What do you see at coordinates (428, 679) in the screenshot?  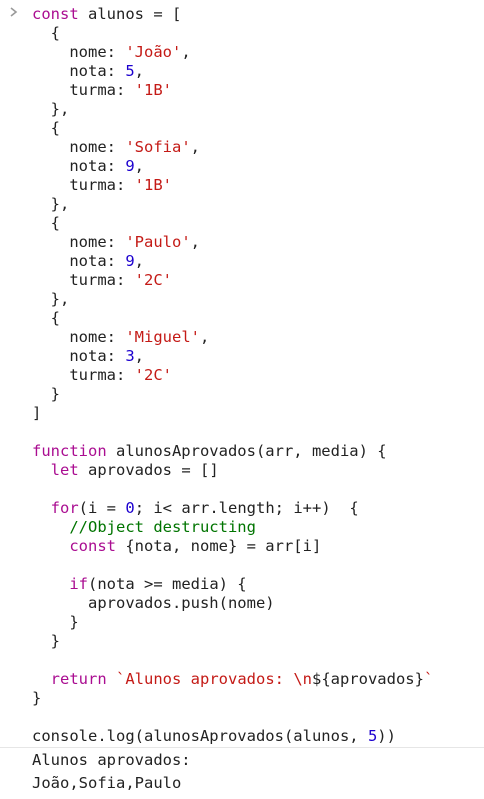 I see `code-token: `` at bounding box center [428, 679].